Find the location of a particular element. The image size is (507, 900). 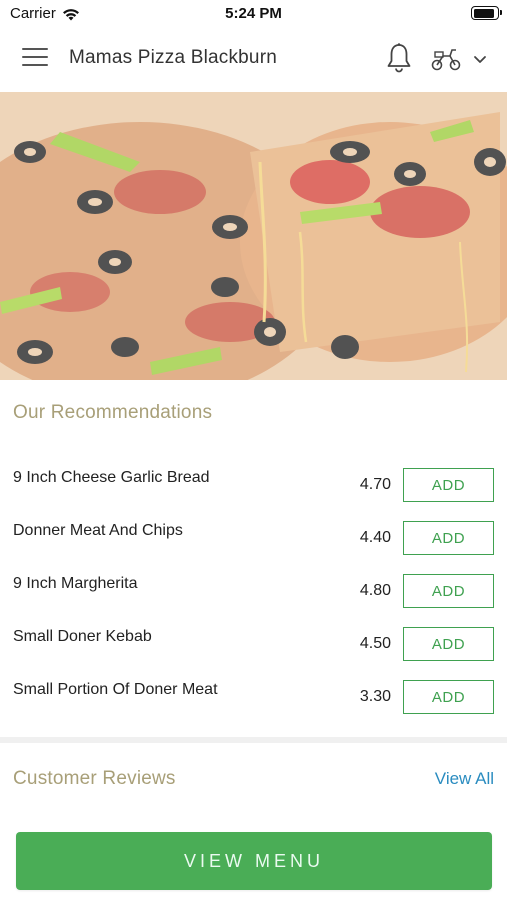

item-name: Small Portion Of Doner Meat is located at coordinates (115, 689).